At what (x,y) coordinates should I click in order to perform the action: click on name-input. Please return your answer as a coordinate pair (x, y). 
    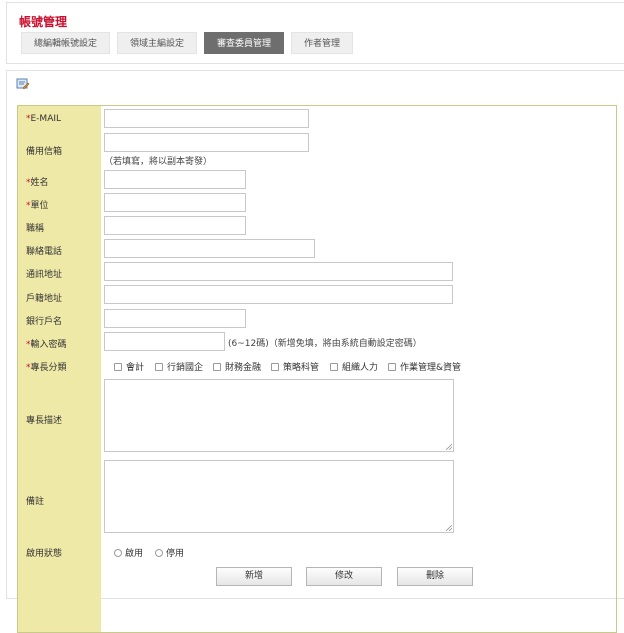
    Looking at the image, I should click on (175, 179).